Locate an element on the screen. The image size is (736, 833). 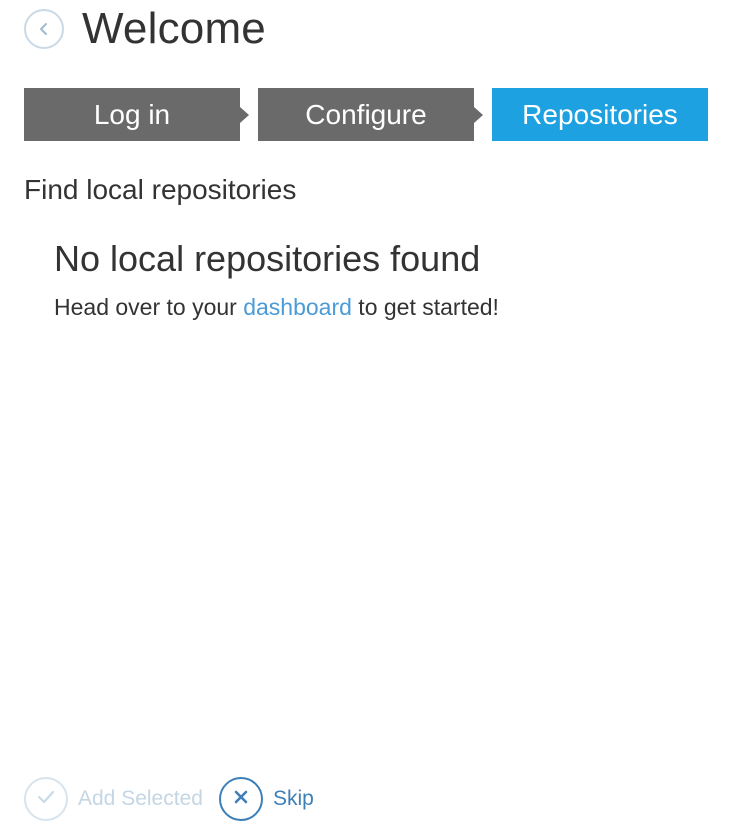
checkmark-icon is located at coordinates (46, 799).